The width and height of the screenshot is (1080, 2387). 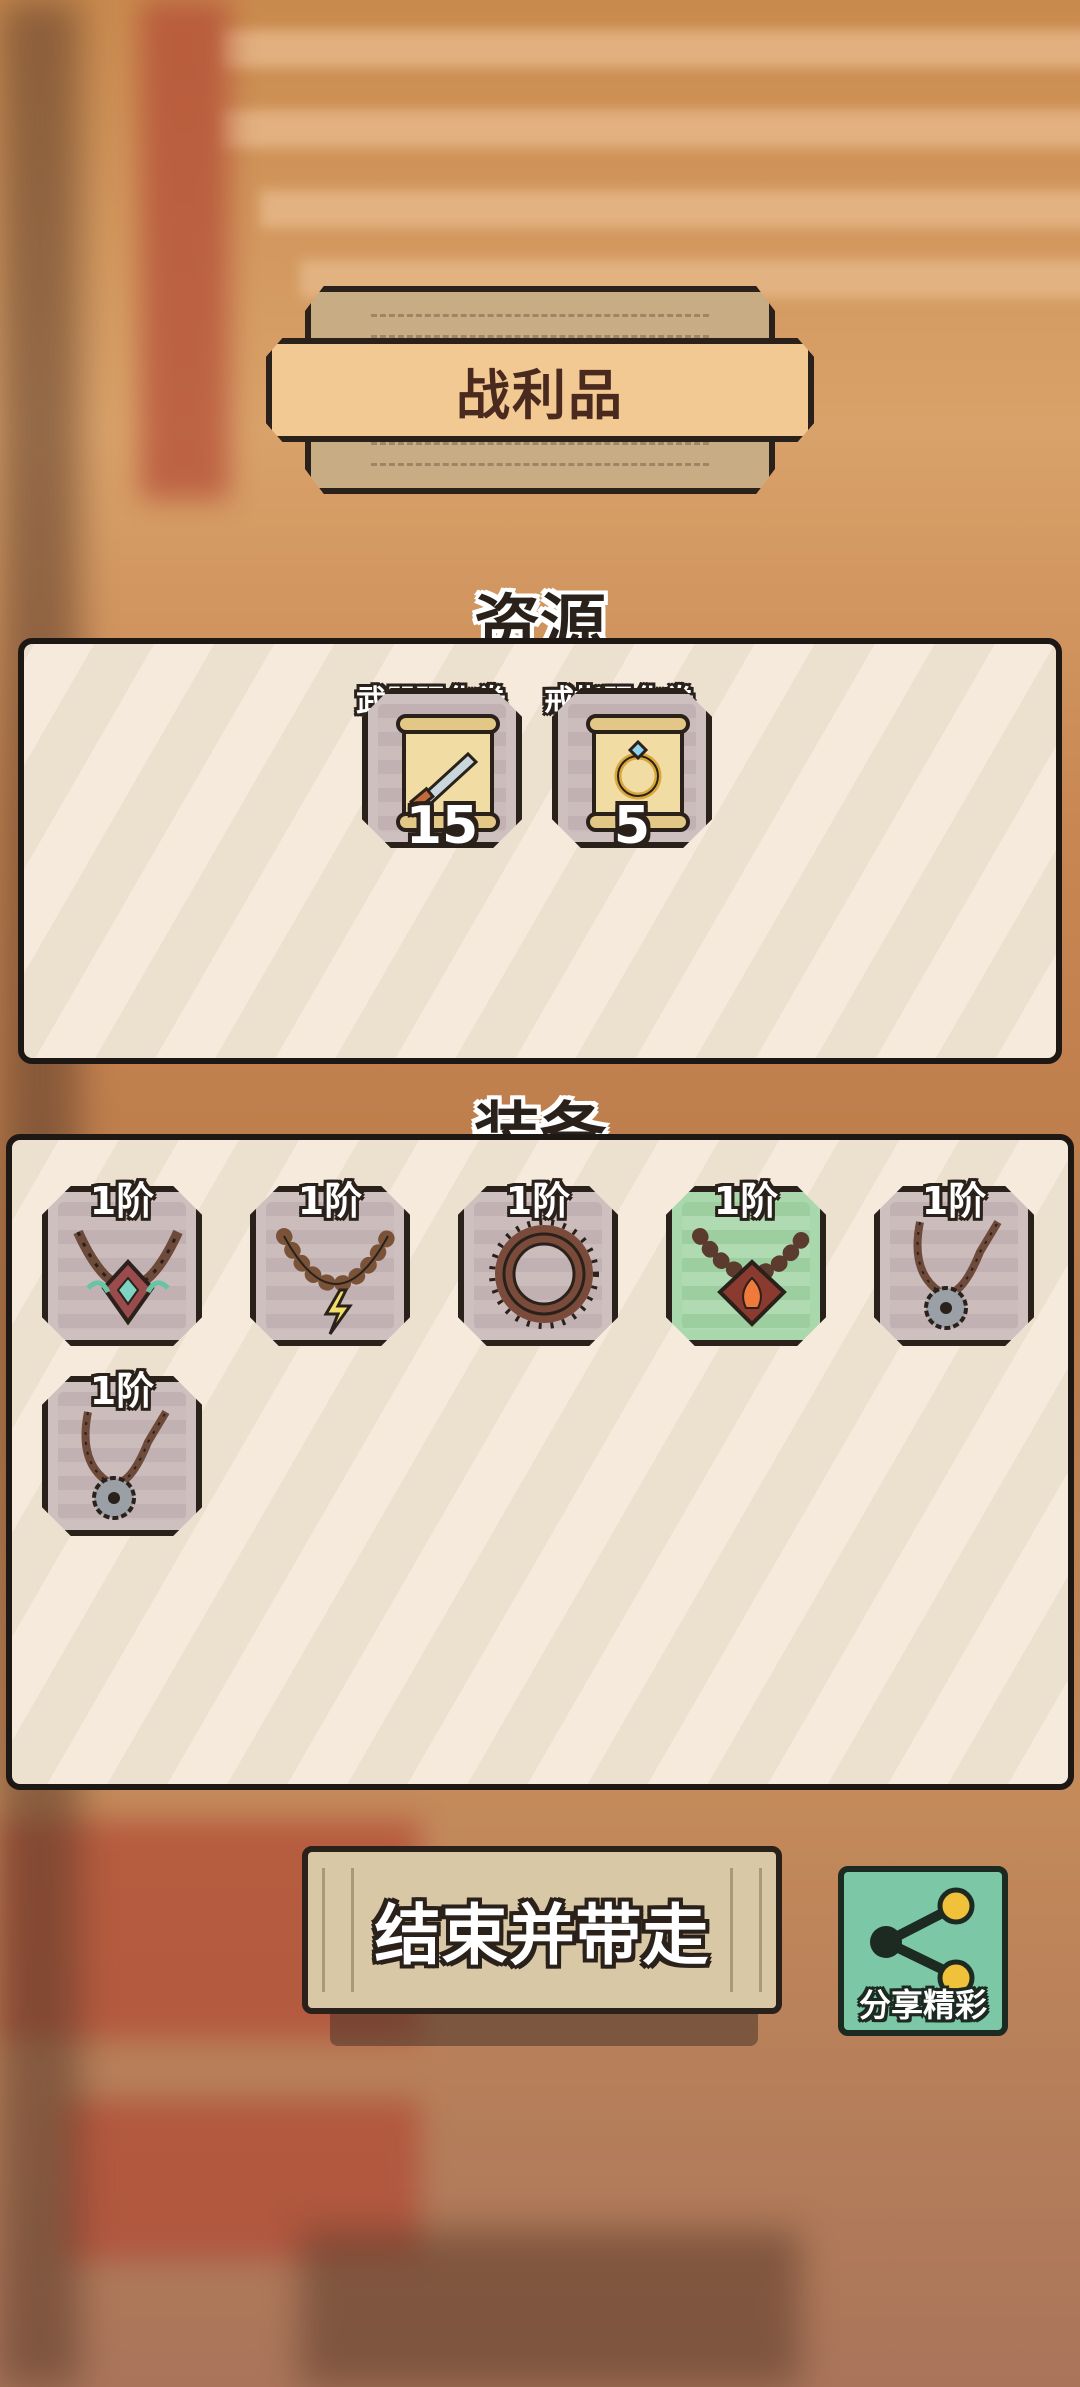 What do you see at coordinates (922, 1942) in the screenshot?
I see `share-icon` at bounding box center [922, 1942].